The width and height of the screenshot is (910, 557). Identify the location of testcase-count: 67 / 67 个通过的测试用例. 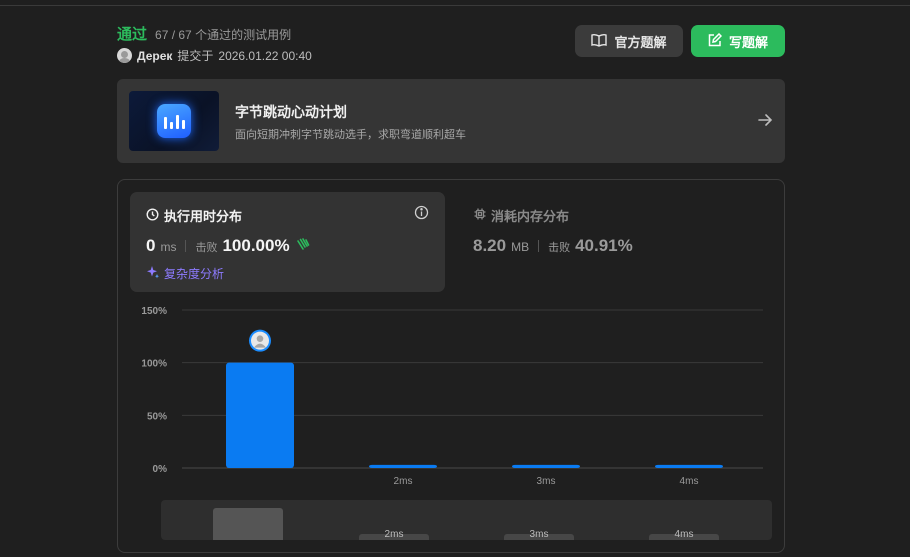
(223, 35).